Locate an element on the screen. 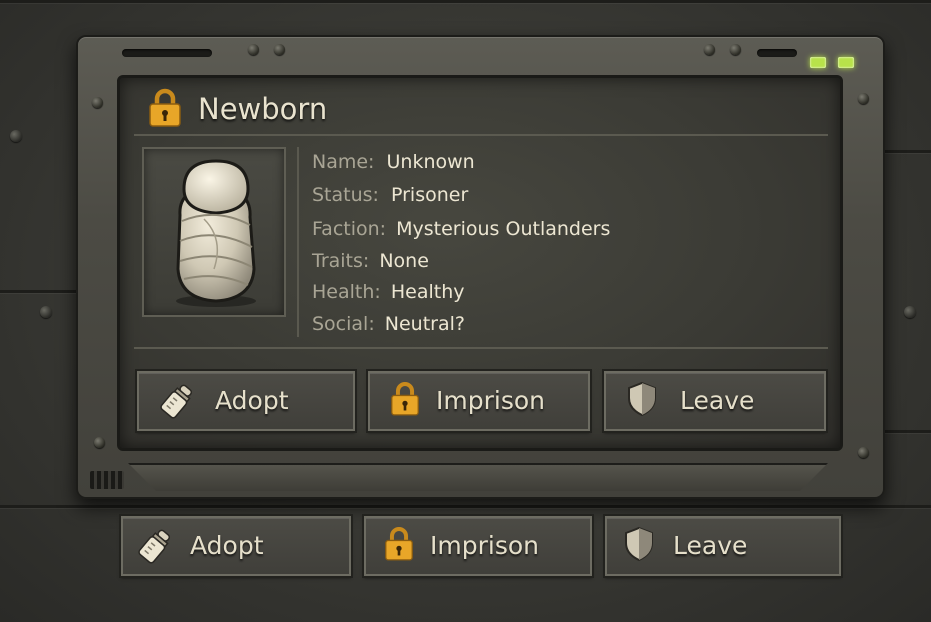  field-value: Neutral? is located at coordinates (424, 324).